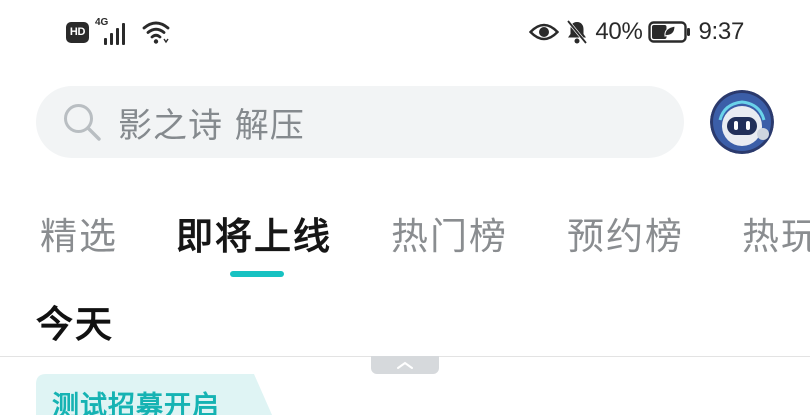 The image size is (810, 415). Describe the element at coordinates (544, 32) in the screenshot. I see `eye-icon` at that location.